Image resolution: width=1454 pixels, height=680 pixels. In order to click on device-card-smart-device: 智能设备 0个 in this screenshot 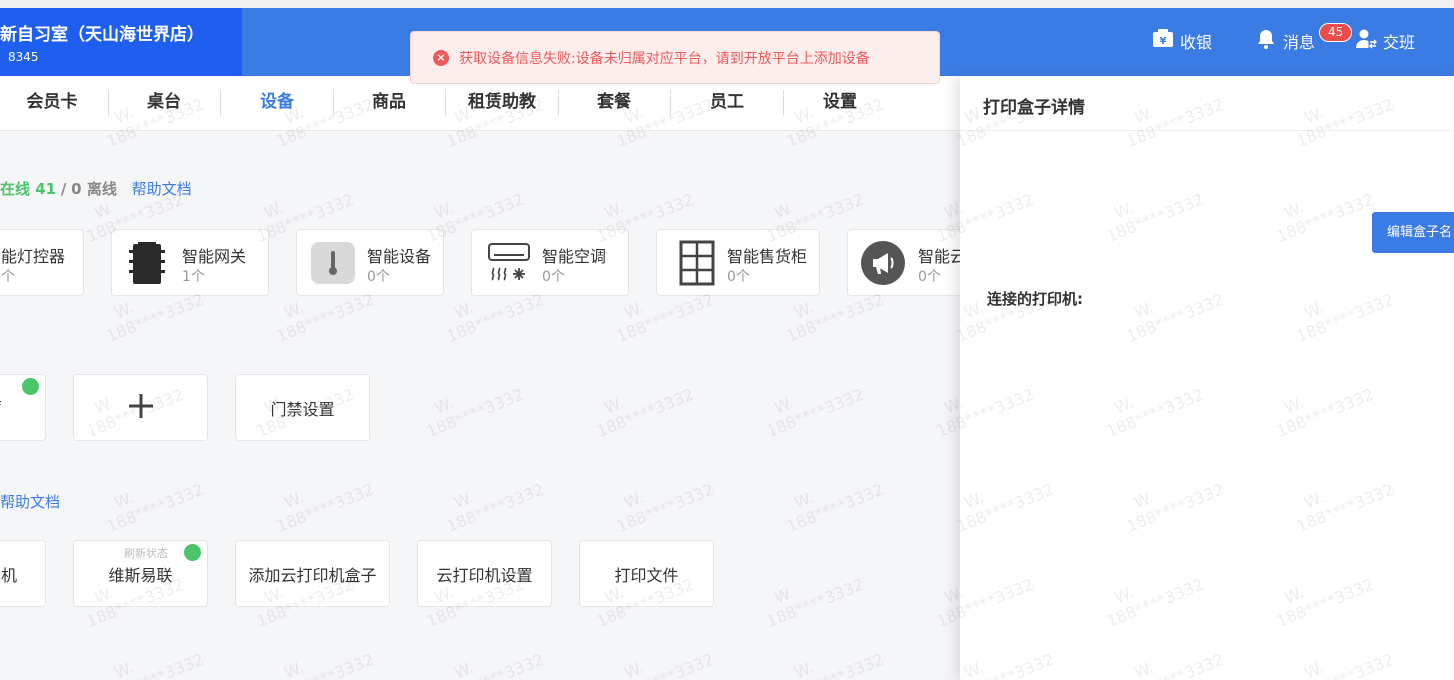, I will do `click(370, 262)`.